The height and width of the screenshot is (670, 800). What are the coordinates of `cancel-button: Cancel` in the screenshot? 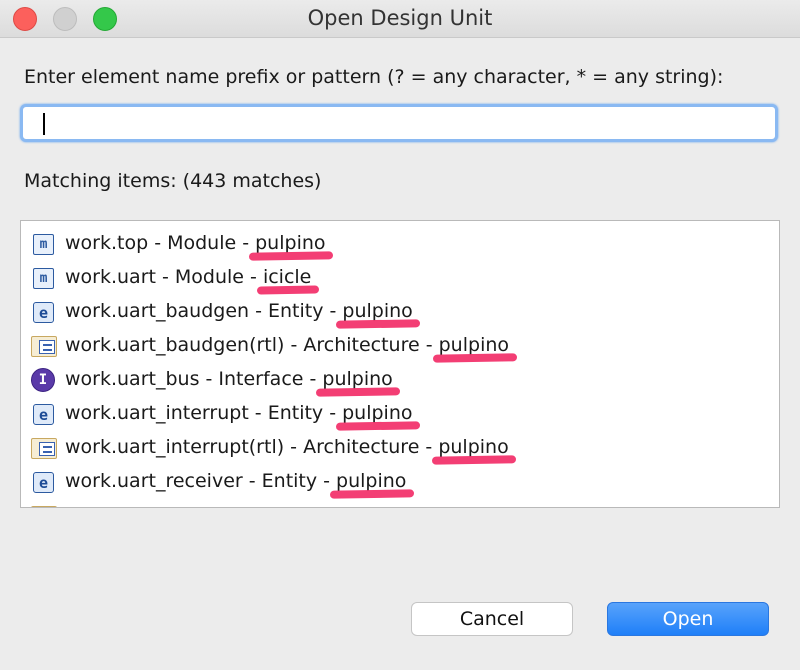 It's located at (492, 619).